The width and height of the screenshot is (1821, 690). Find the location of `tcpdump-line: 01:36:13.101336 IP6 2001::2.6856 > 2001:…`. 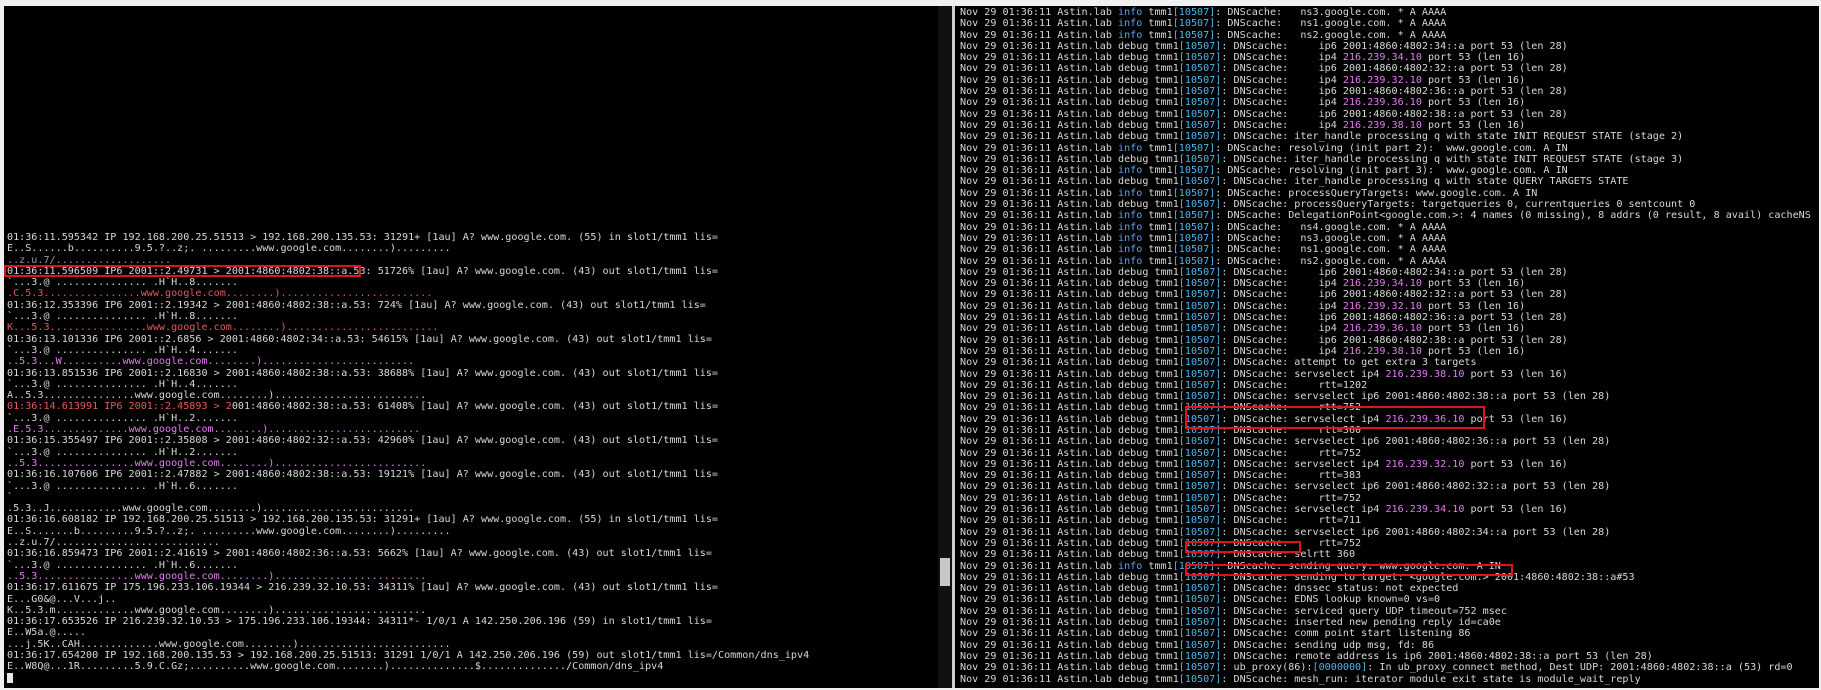

tcpdump-line: 01:36:13.101336 IP6 2001::2.6856 > 2001:… is located at coordinates (359, 339).